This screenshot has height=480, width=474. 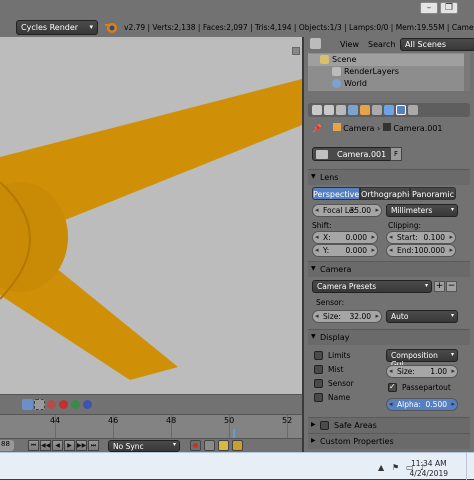 What do you see at coordinates (344, 59) in the screenshot?
I see `outliner-row-label: Scene` at bounding box center [344, 59].